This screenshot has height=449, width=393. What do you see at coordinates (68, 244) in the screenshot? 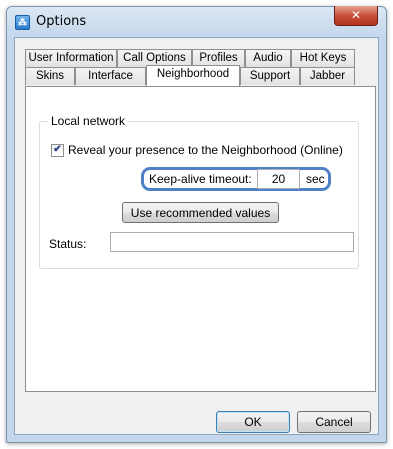
I see `status-label: Status:` at bounding box center [68, 244].